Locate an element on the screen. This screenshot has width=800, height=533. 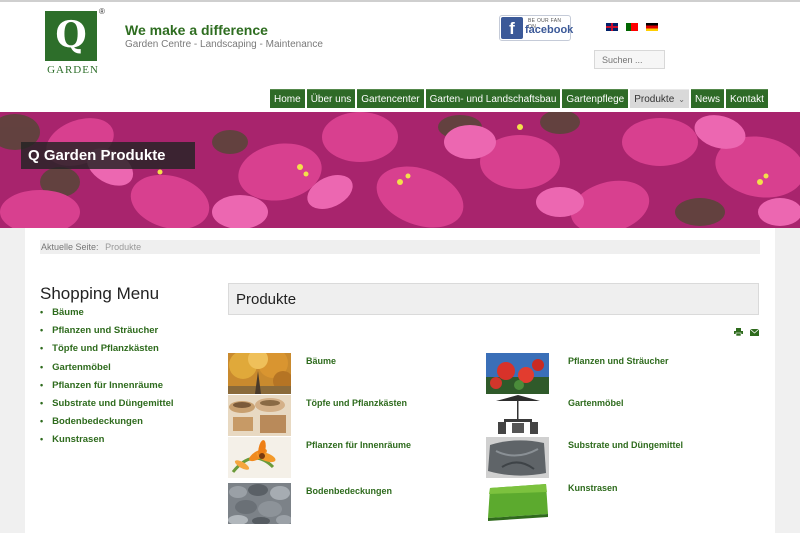
product-label-gartenmoebel: Gartenmöbel is located at coordinates (596, 403).